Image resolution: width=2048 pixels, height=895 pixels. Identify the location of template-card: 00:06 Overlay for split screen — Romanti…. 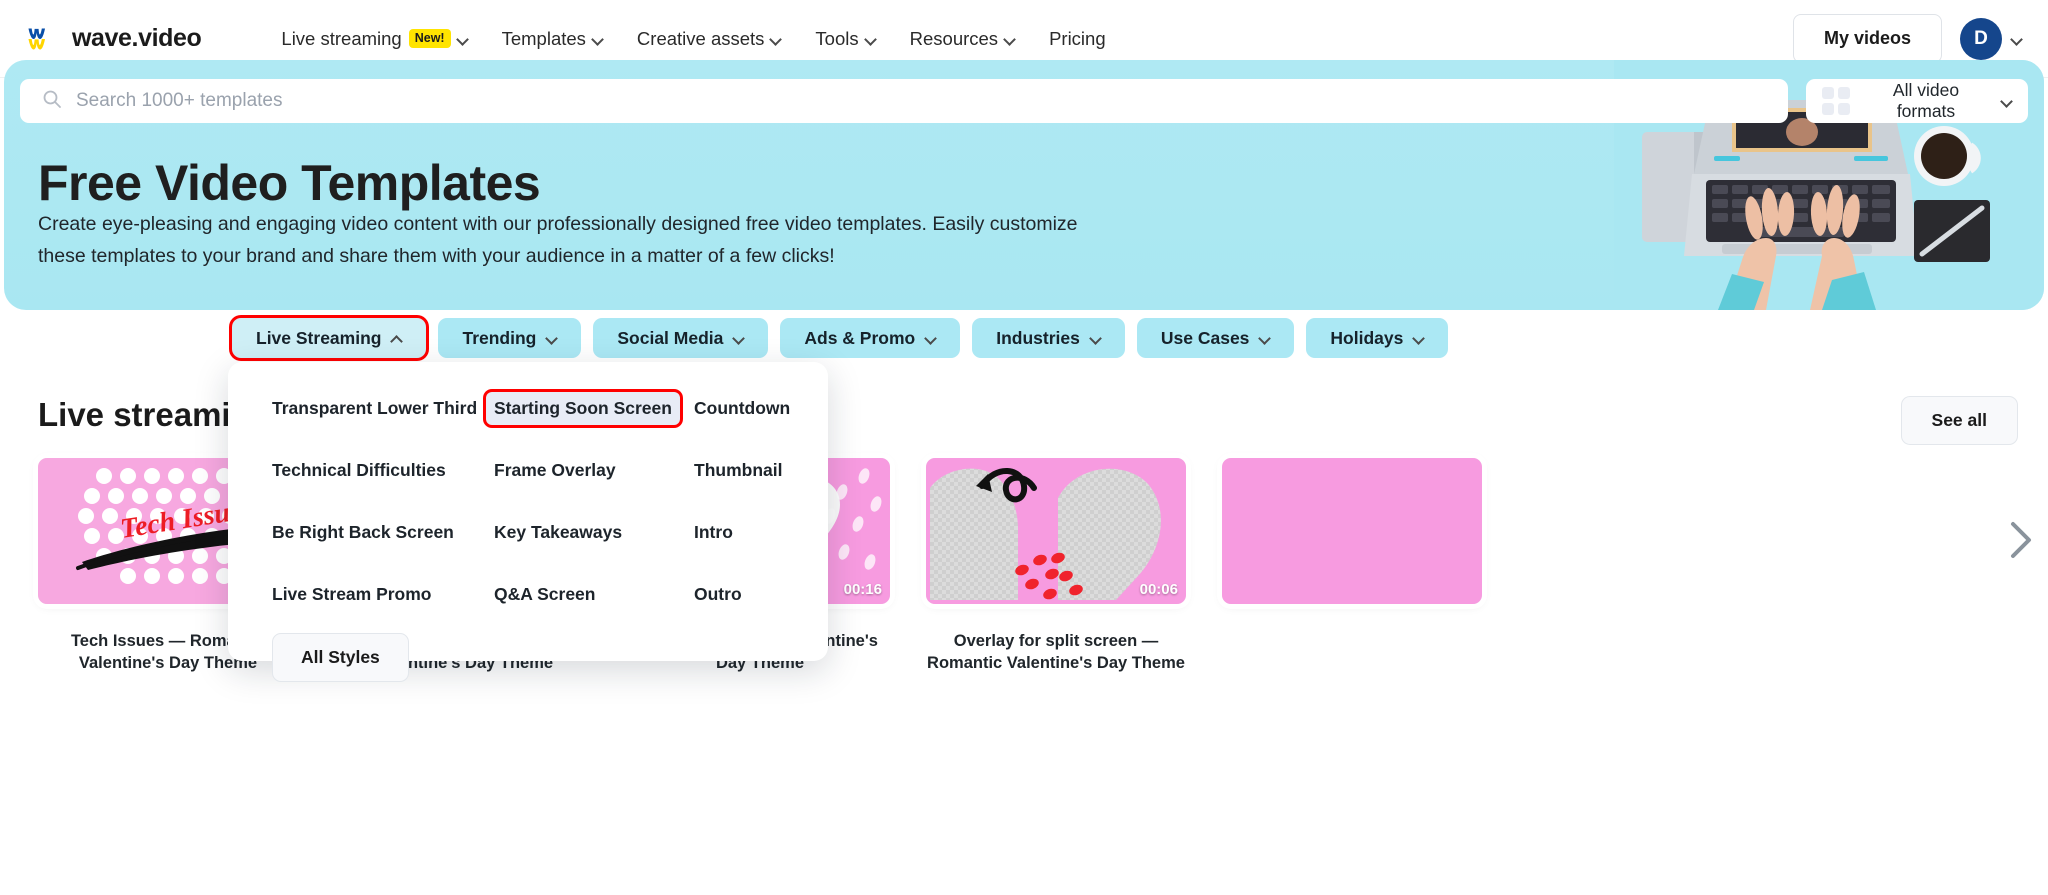
(1056, 566).